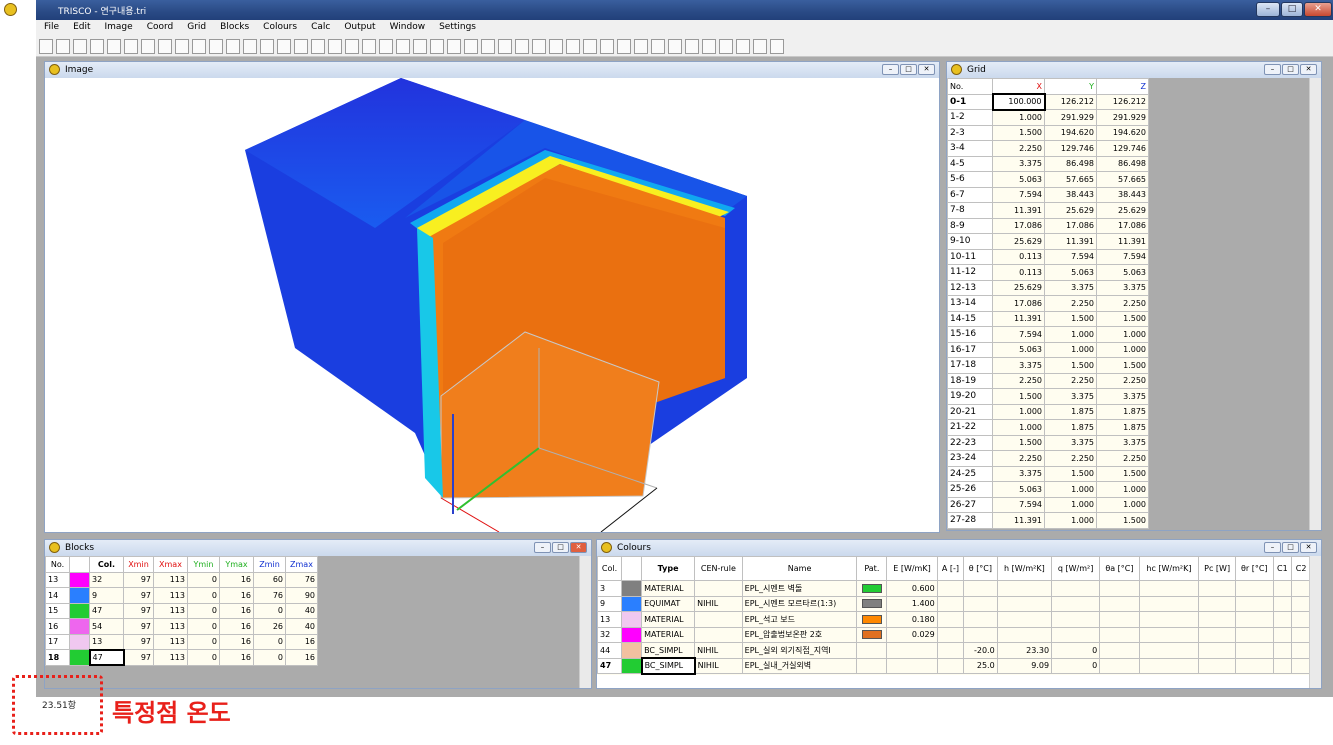 This screenshot has width=1333, height=745. I want to click on grid-row-label: 9-10, so click(970, 241).